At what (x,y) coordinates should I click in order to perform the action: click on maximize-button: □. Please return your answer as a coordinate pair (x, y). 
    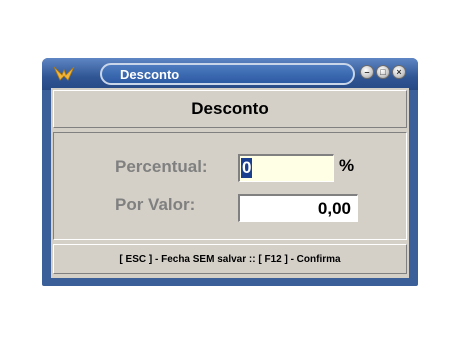
    Looking at the image, I should click on (383, 72).